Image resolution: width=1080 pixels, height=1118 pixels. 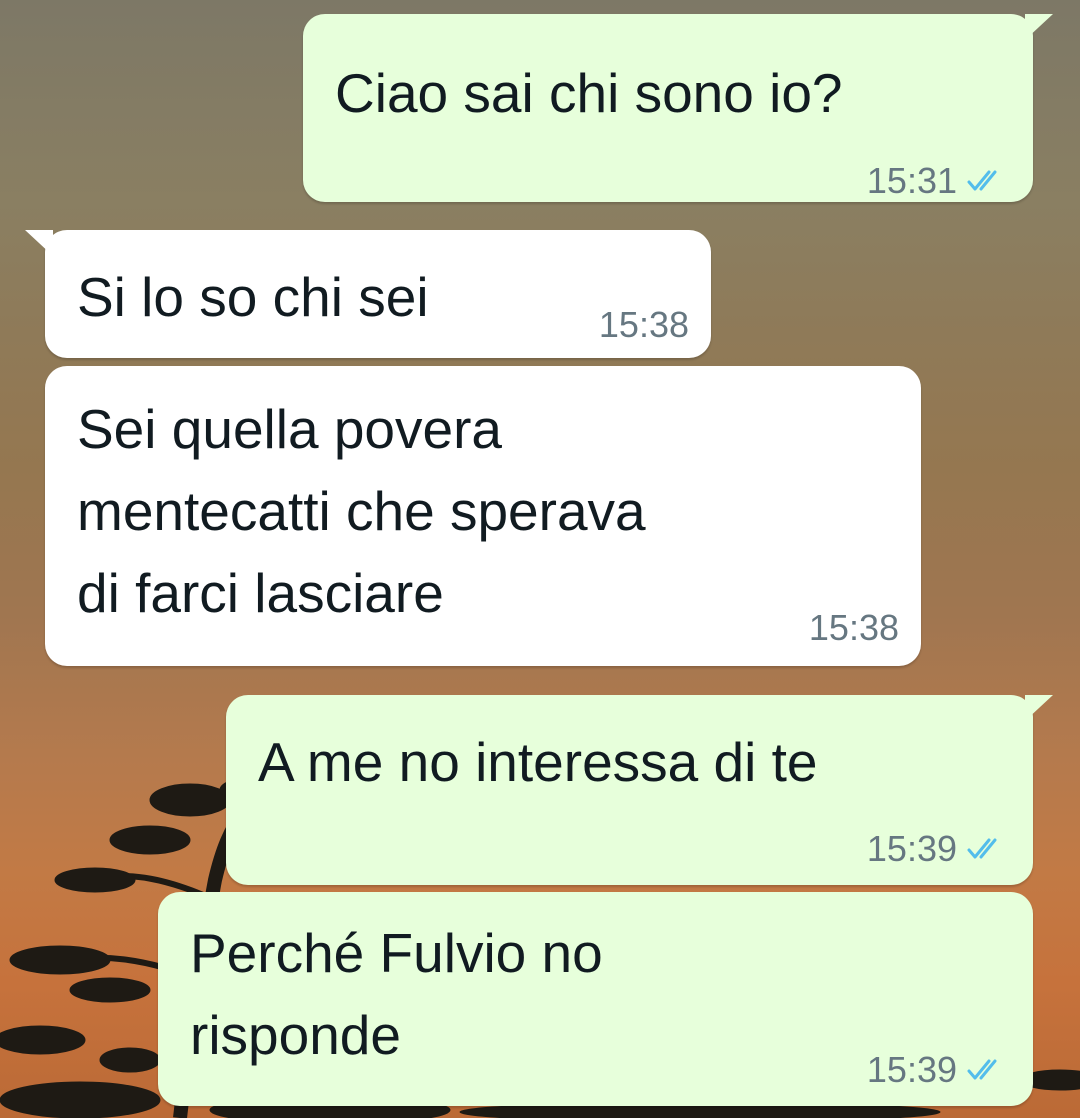 I want to click on message-bubble-outgoing: Ciao sai chi sono io? 15:31, so click(x=678, y=108).